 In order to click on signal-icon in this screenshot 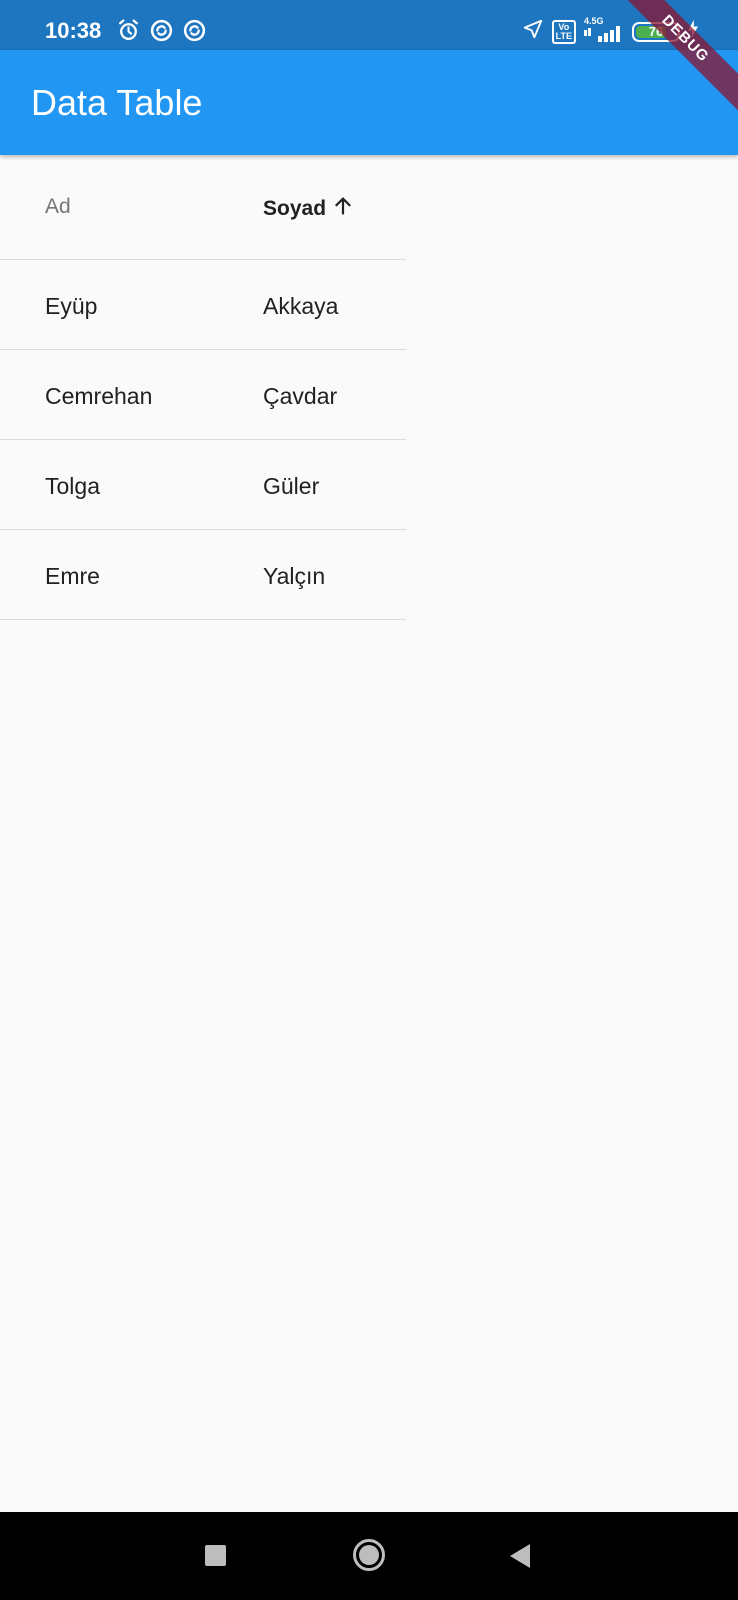, I will do `click(604, 36)`.